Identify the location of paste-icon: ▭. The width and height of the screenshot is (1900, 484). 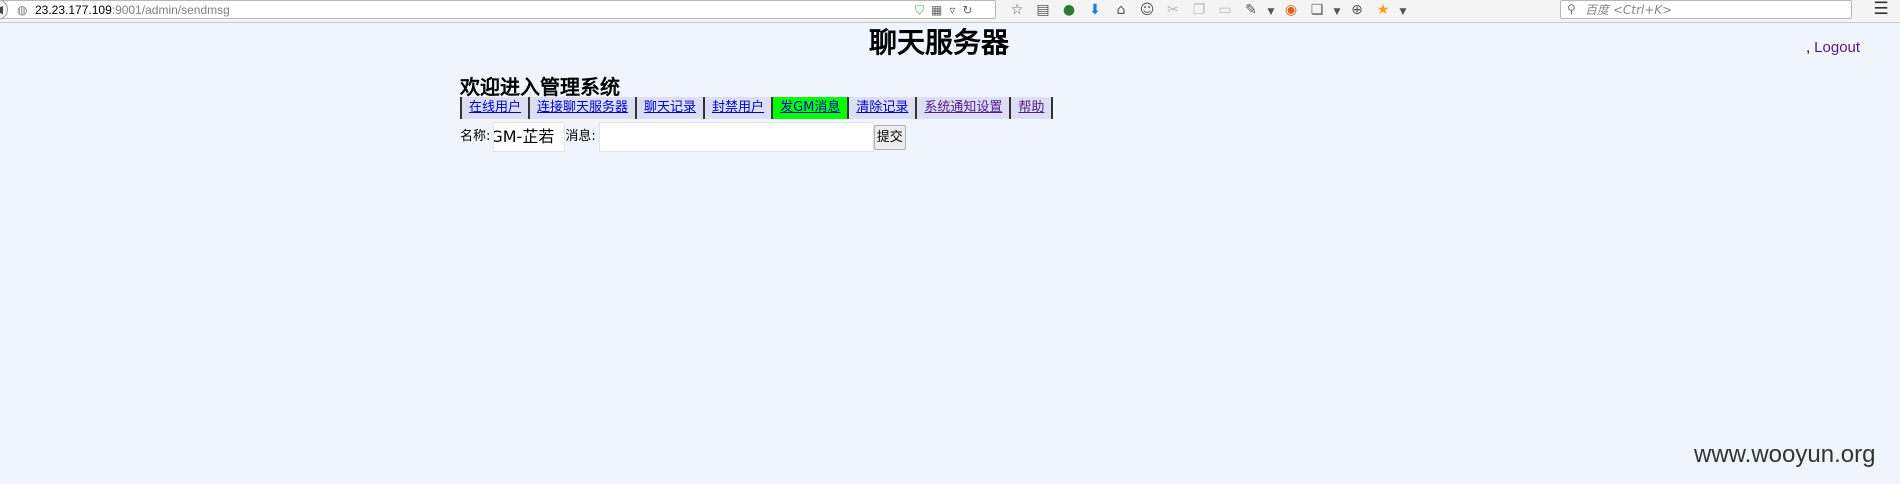
(1225, 10).